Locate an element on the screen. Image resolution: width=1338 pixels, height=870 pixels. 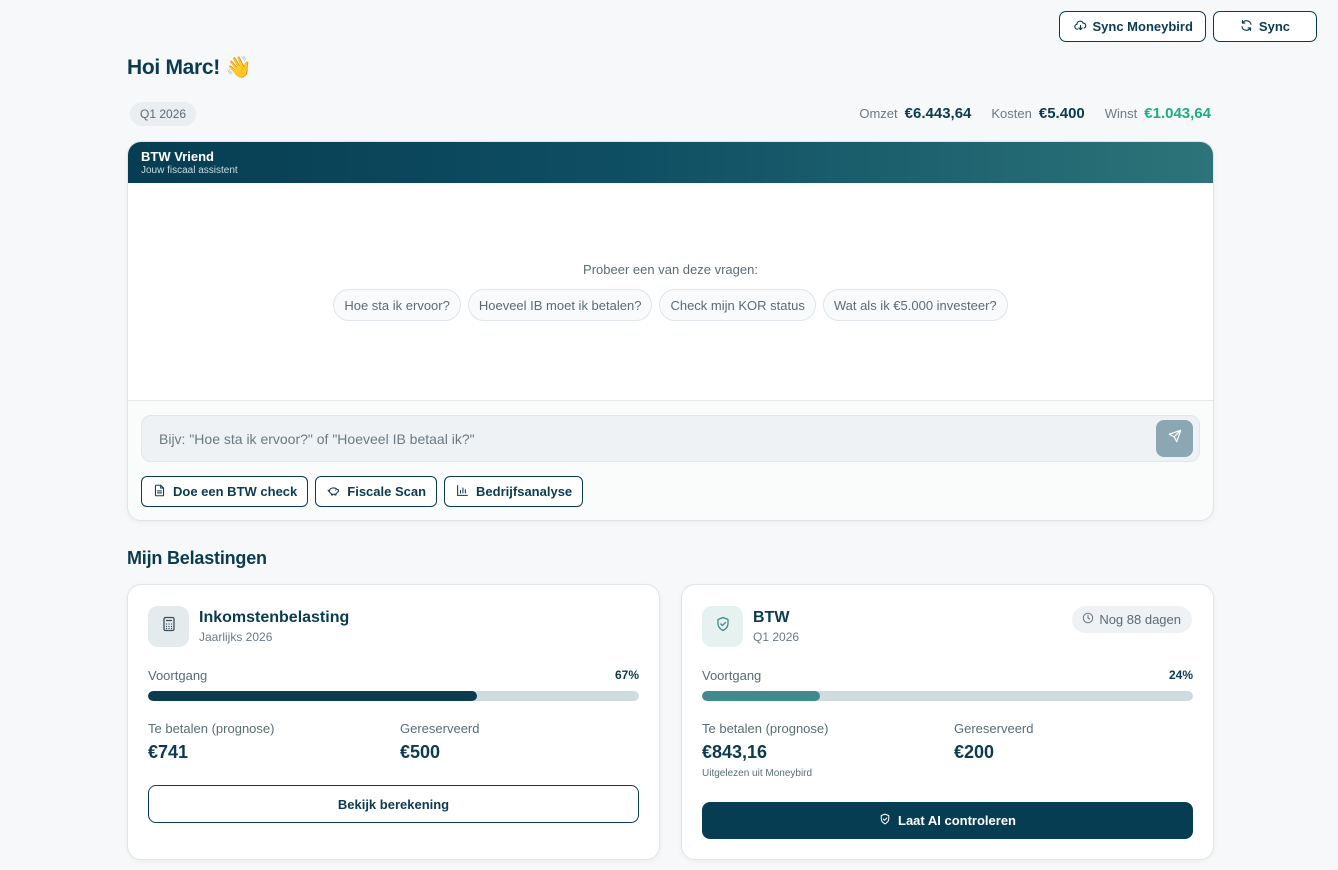
costs-stat: Kosten €5.400 is located at coordinates (1037, 113).